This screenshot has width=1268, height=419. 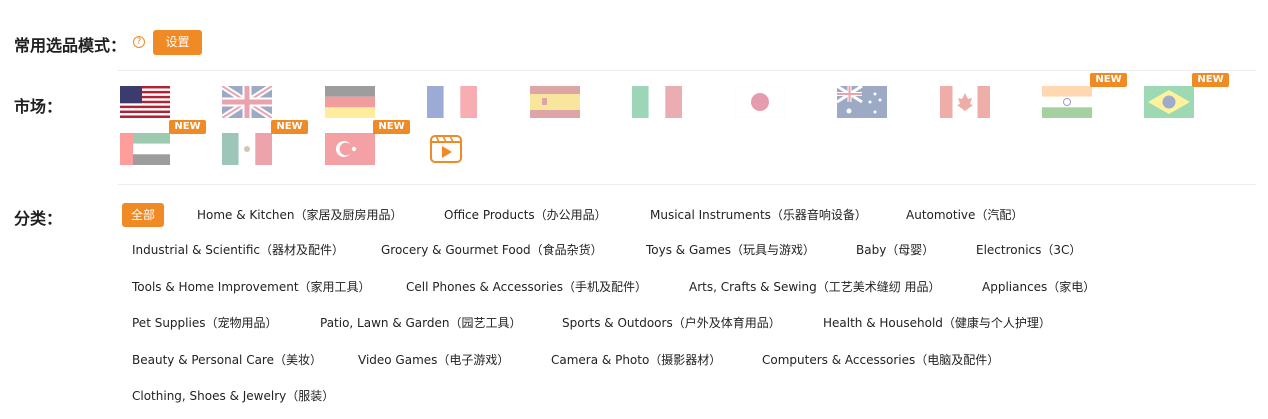 What do you see at coordinates (492, 250) in the screenshot?
I see `category-item: Grocery & Gourmet Food（食品杂货）` at bounding box center [492, 250].